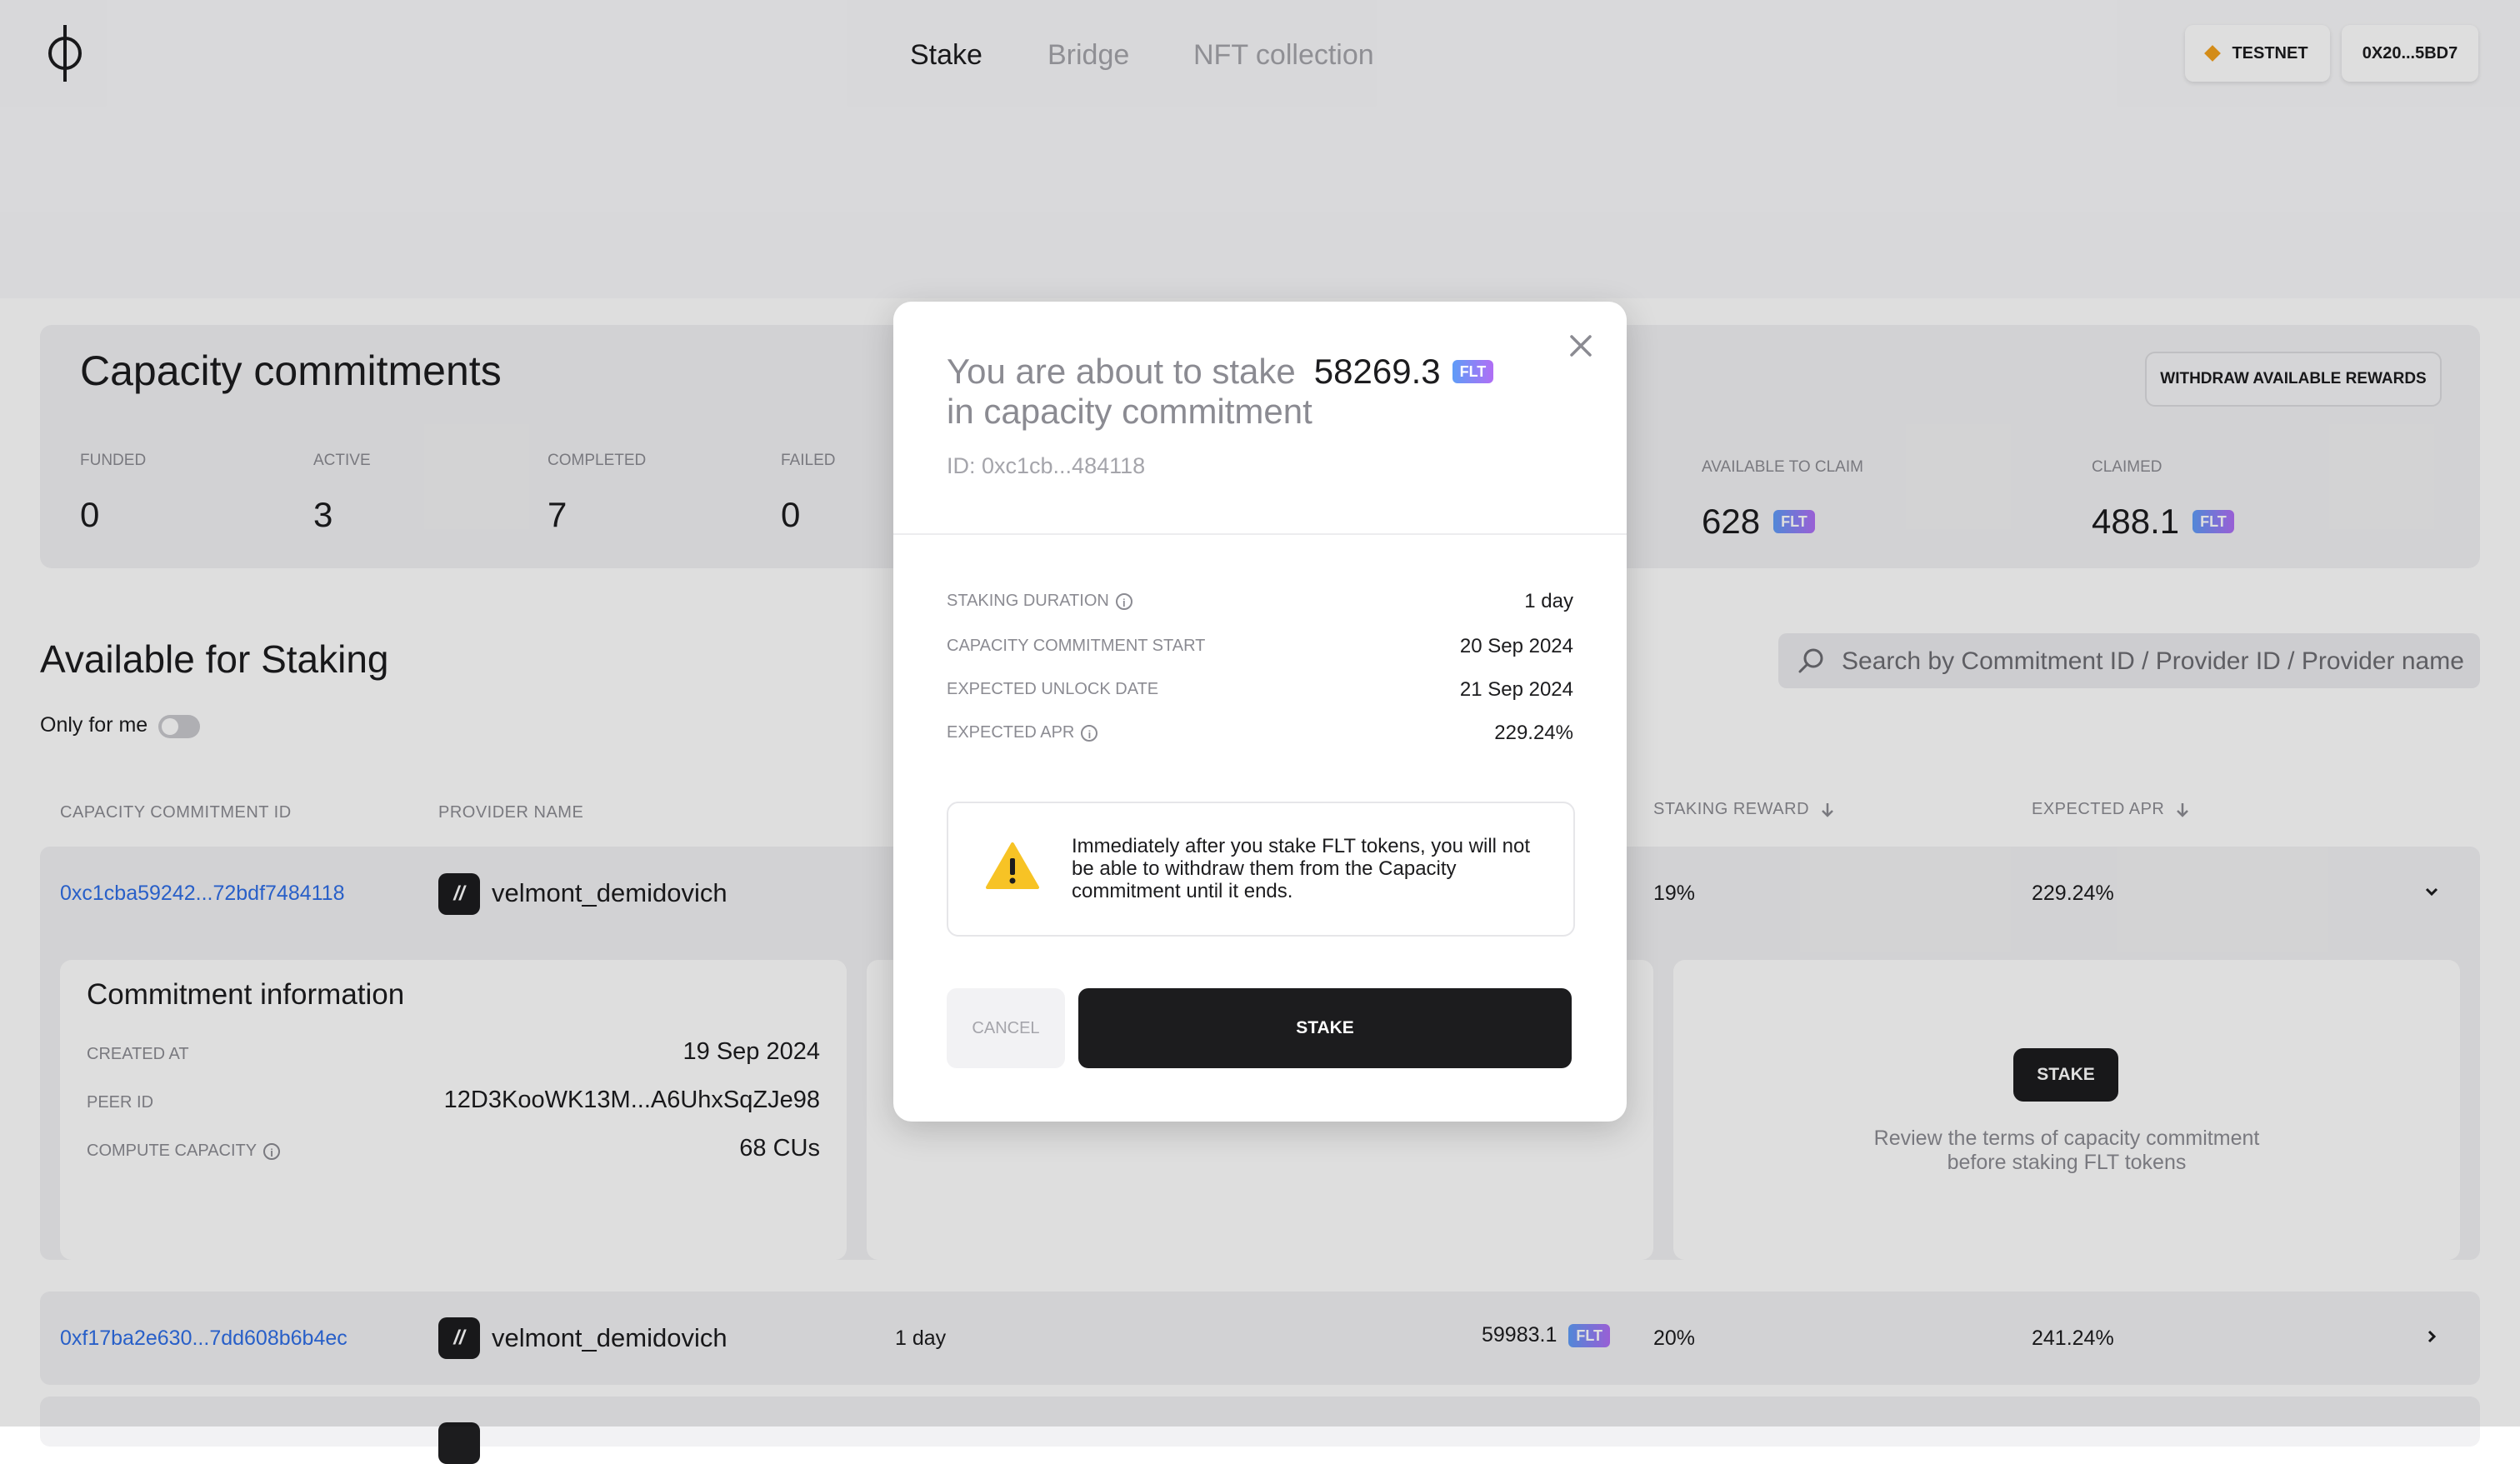 The width and height of the screenshot is (2520, 1464). What do you see at coordinates (1012, 865) in the screenshot?
I see `warning-icon` at bounding box center [1012, 865].